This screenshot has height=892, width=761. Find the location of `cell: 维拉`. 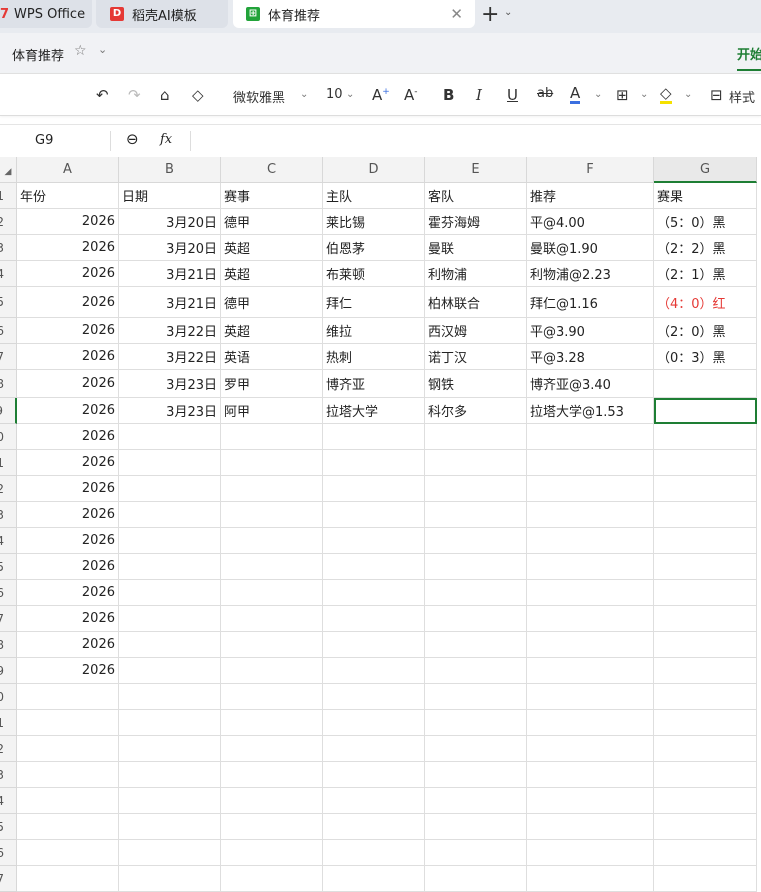

cell: 维拉 is located at coordinates (374, 331).